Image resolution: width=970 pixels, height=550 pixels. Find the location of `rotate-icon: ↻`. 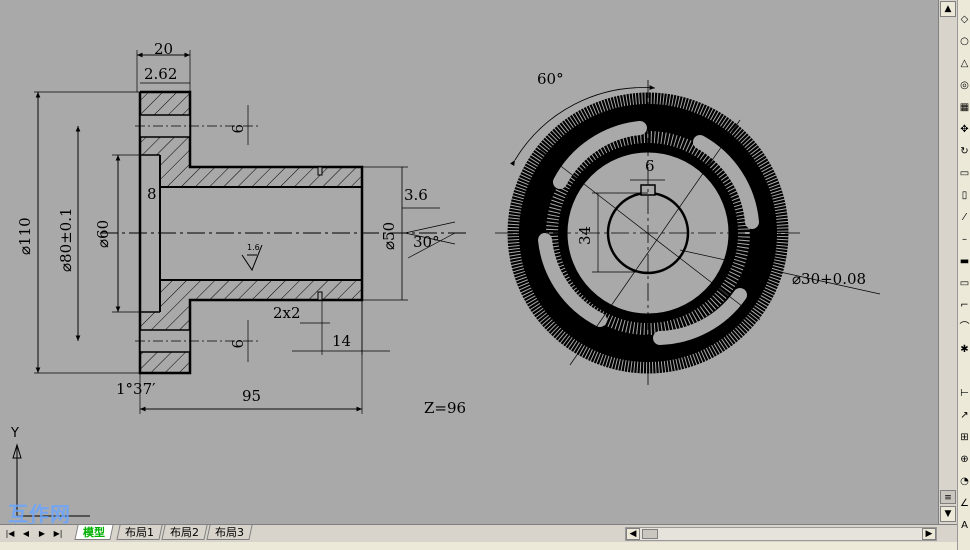

rotate-icon: ↻ is located at coordinates (964, 151).